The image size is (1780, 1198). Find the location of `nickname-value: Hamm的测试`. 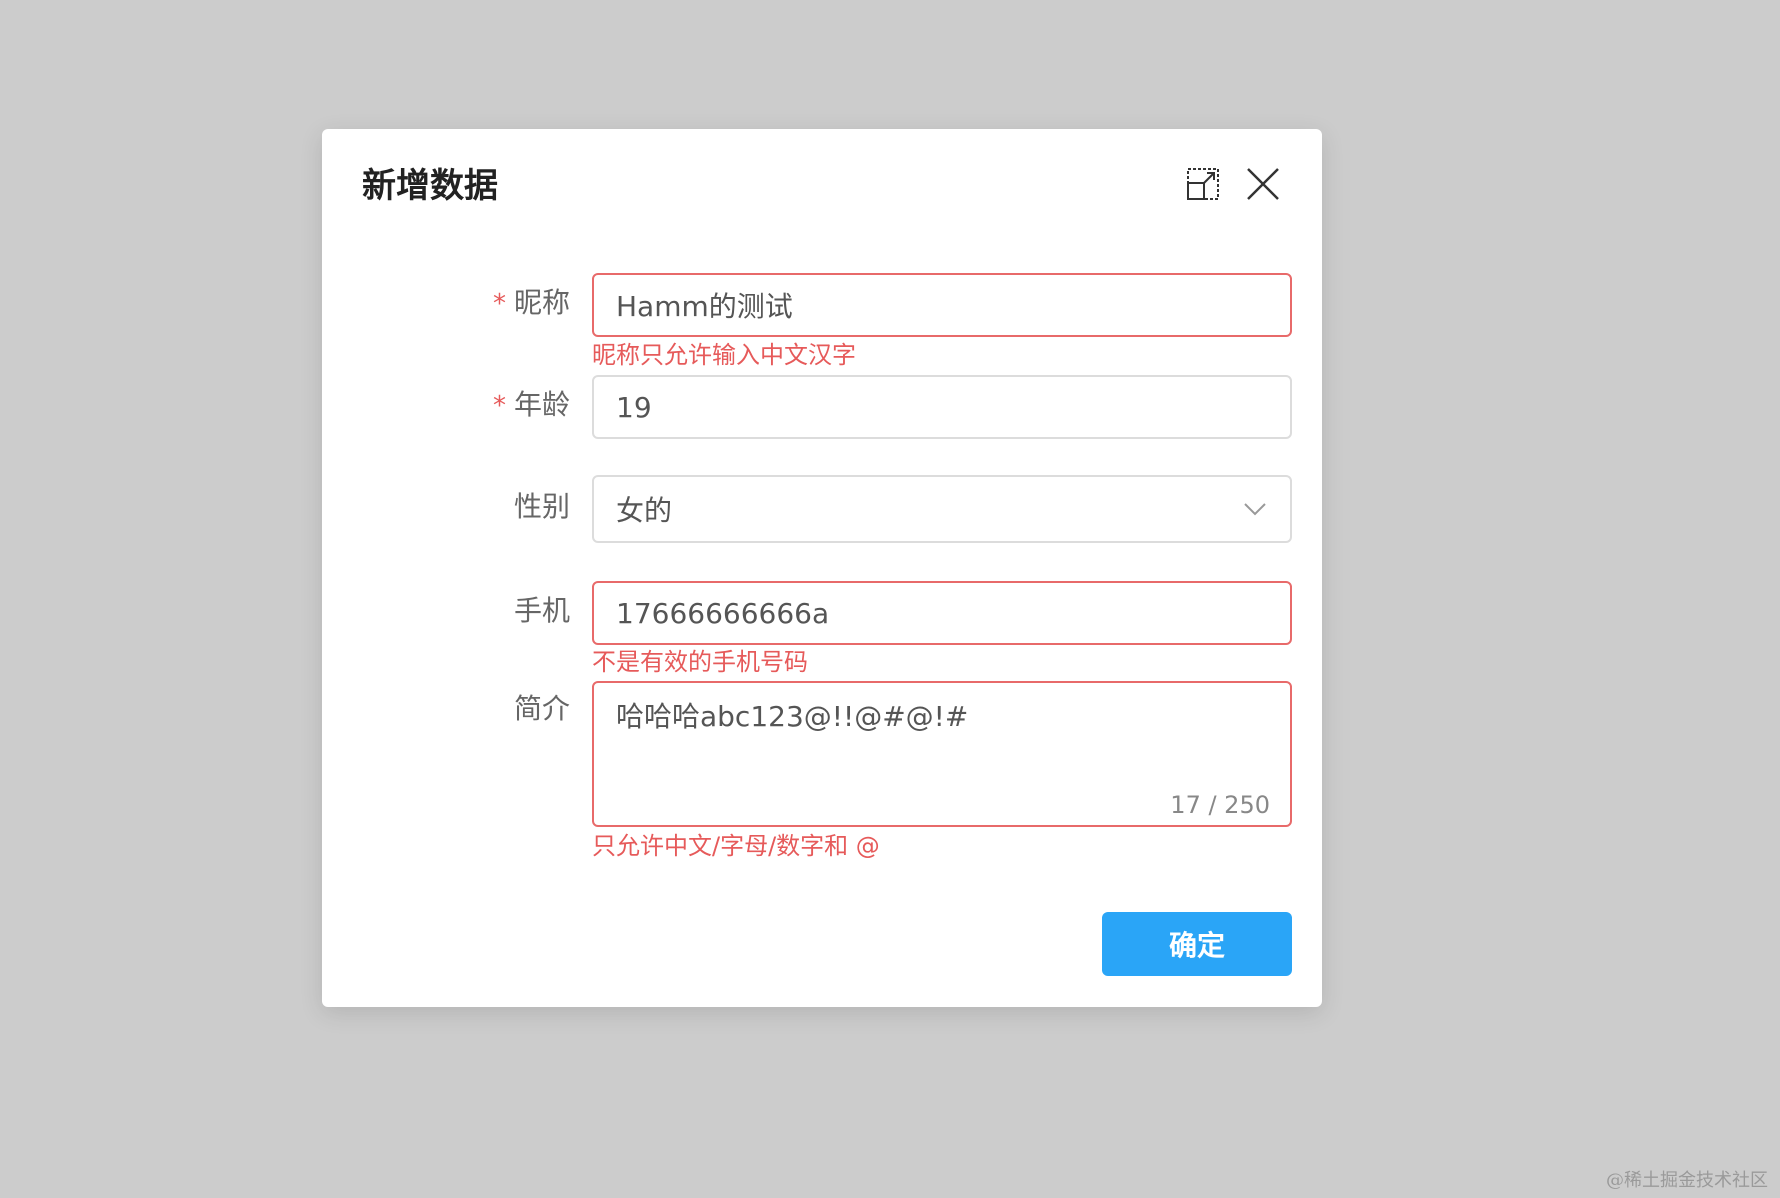

nickname-value: Hamm的测试 is located at coordinates (704, 306).